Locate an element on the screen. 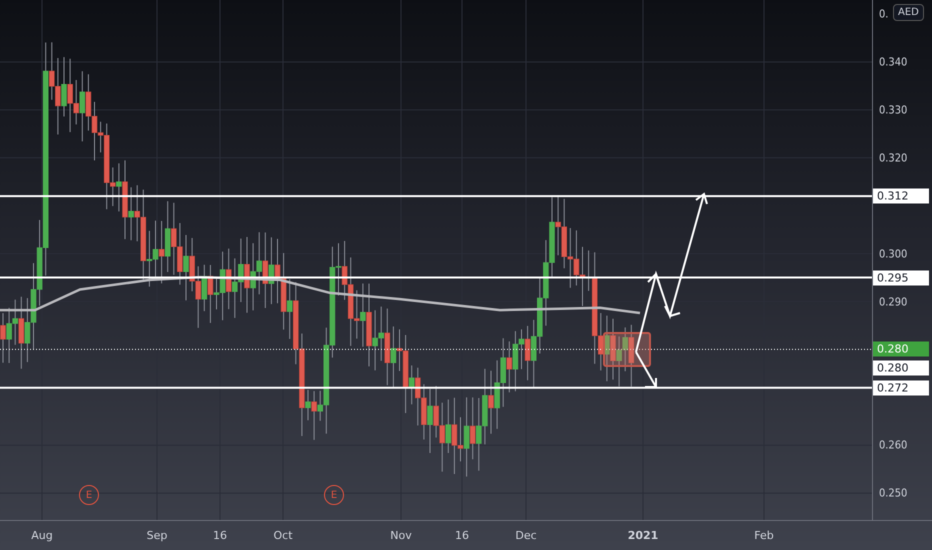 Image resolution: width=932 pixels, height=550 pixels. time-label: Aug is located at coordinates (42, 535).